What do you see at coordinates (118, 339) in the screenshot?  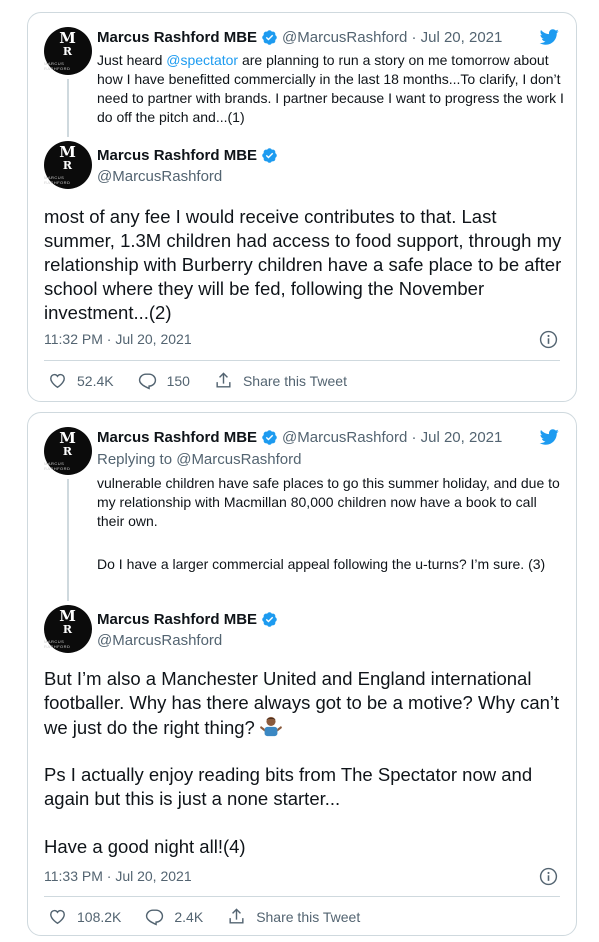 I see `tweet-timestamp: 11:32 PM · Jul 20, 2021` at bounding box center [118, 339].